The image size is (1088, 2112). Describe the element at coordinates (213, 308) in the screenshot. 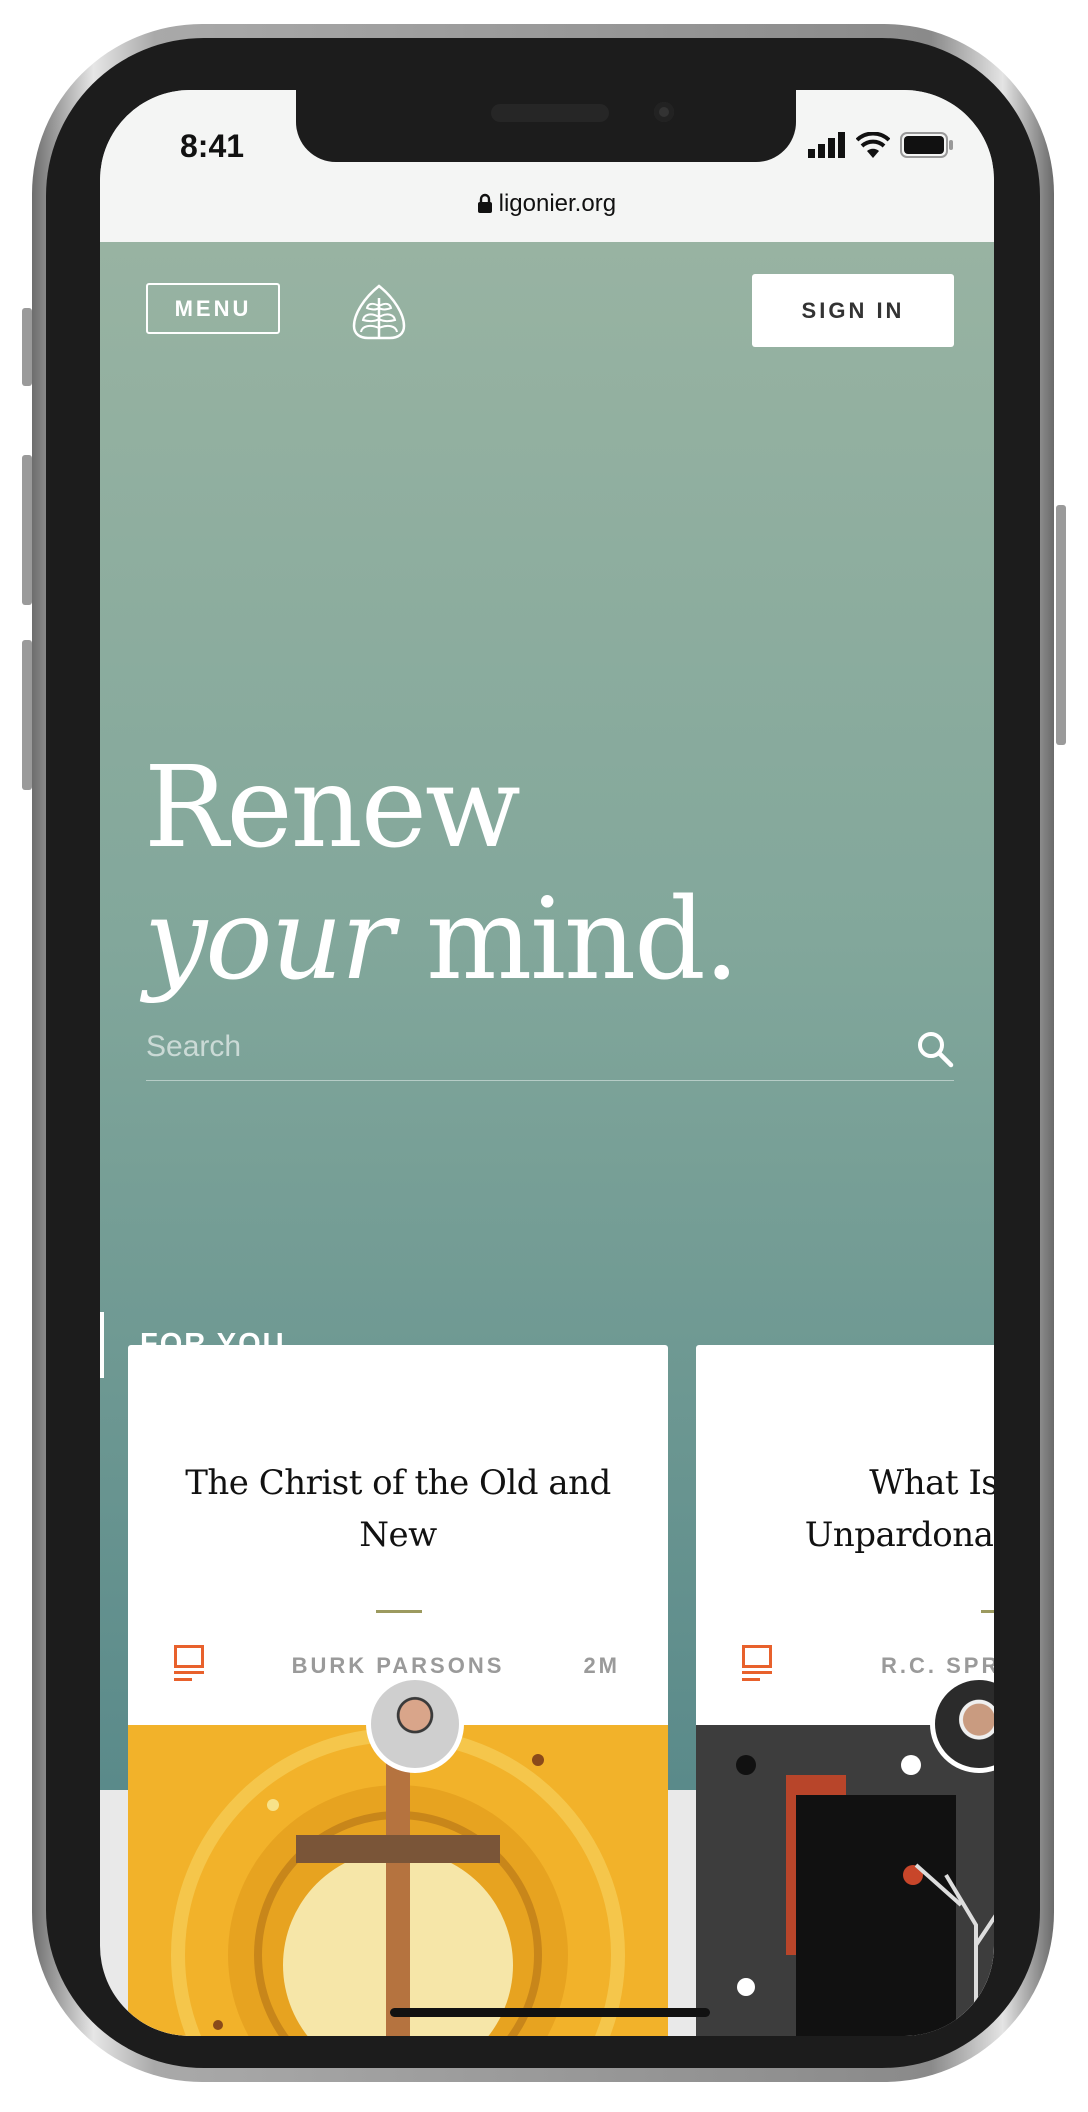

I see `menu-button: MENU` at that location.